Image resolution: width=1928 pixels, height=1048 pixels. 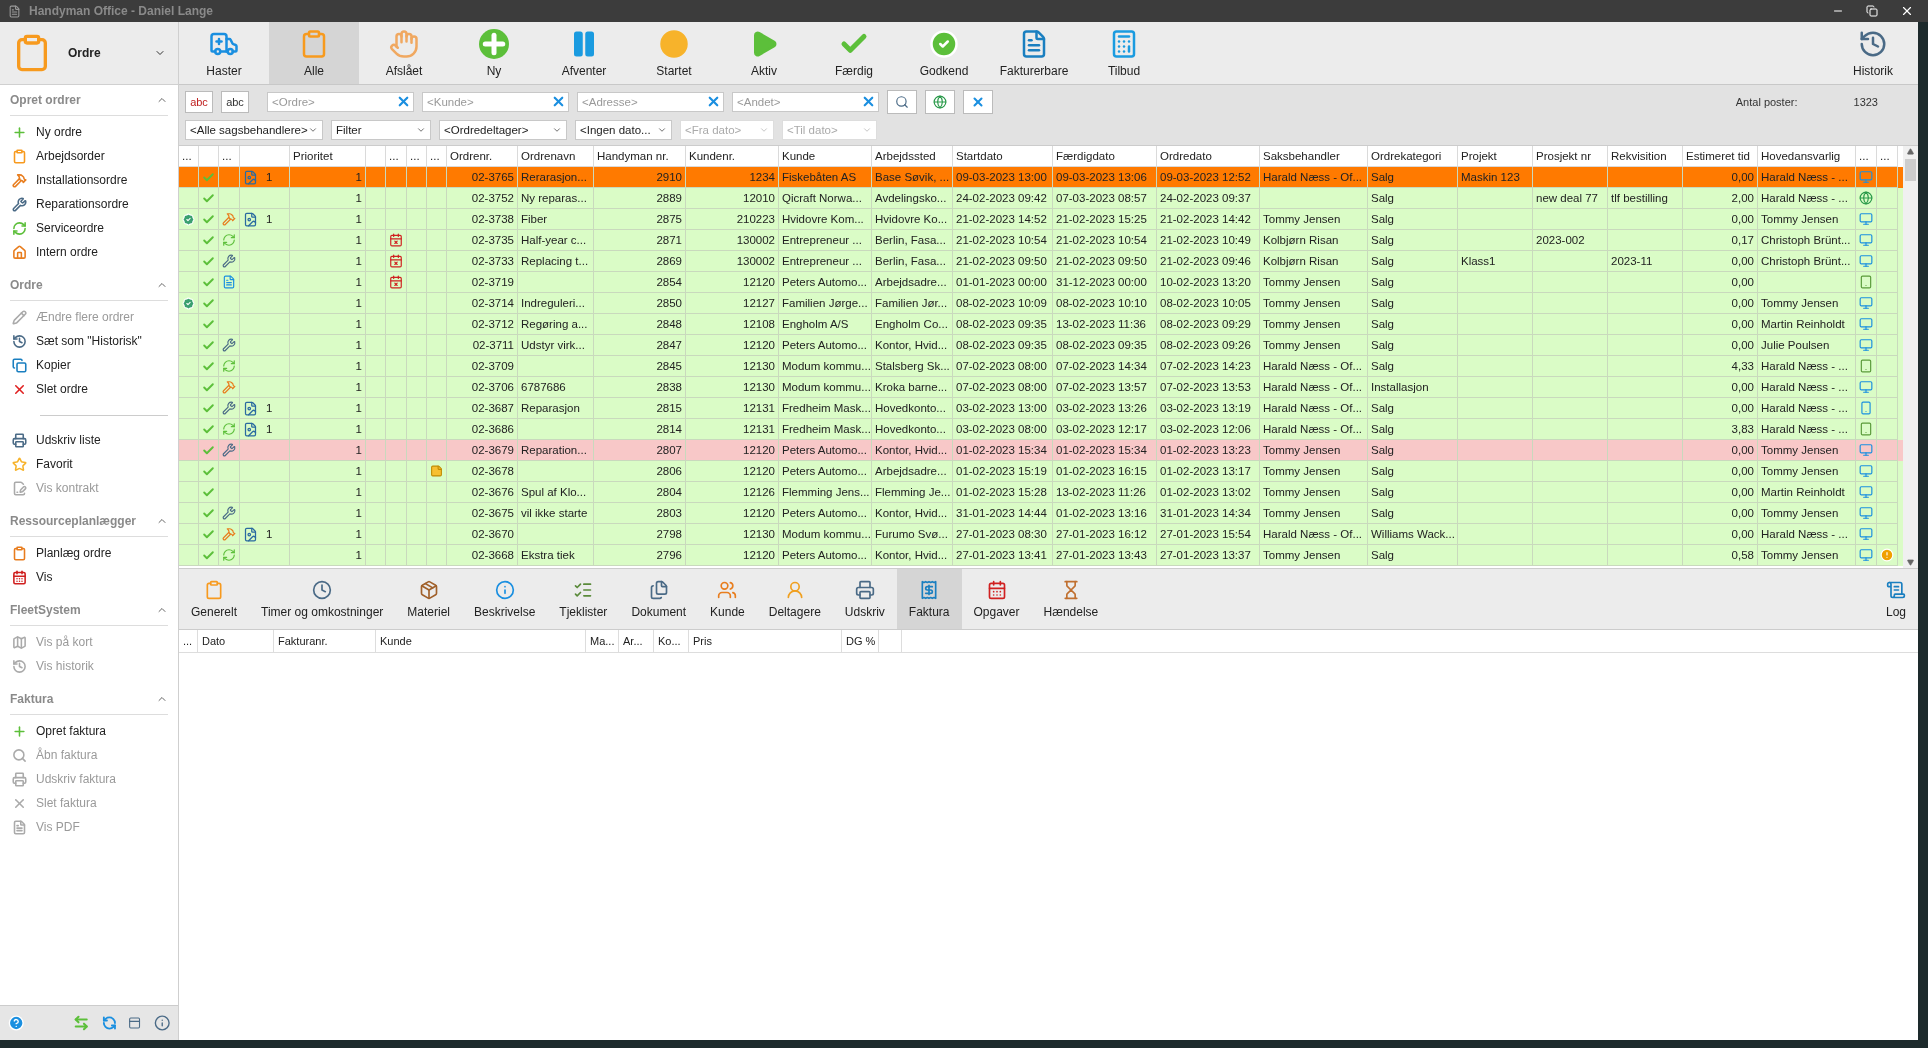 What do you see at coordinates (503, 130) in the screenshot?
I see `dropdown: <Ordredeltager>` at bounding box center [503, 130].